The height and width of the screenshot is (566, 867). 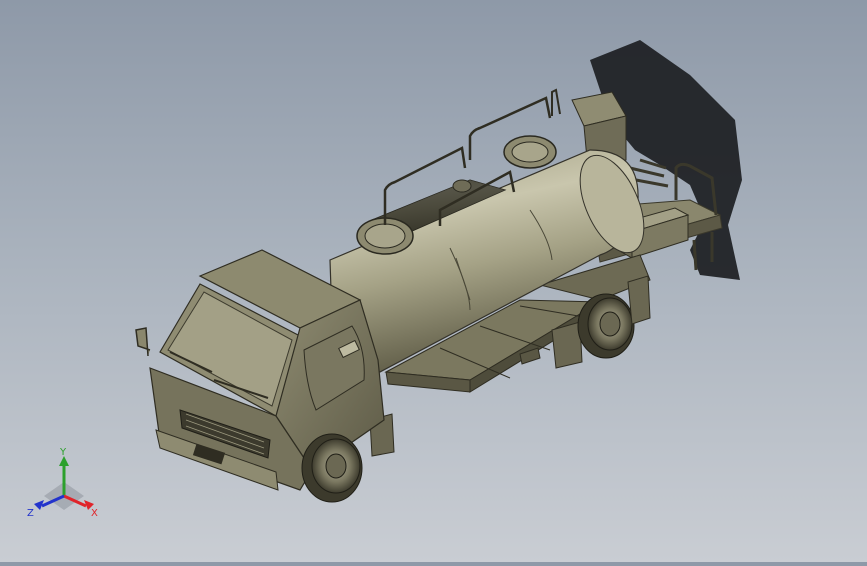 I want to click on coordinate-triad: Y X Z, so click(x=64, y=486).